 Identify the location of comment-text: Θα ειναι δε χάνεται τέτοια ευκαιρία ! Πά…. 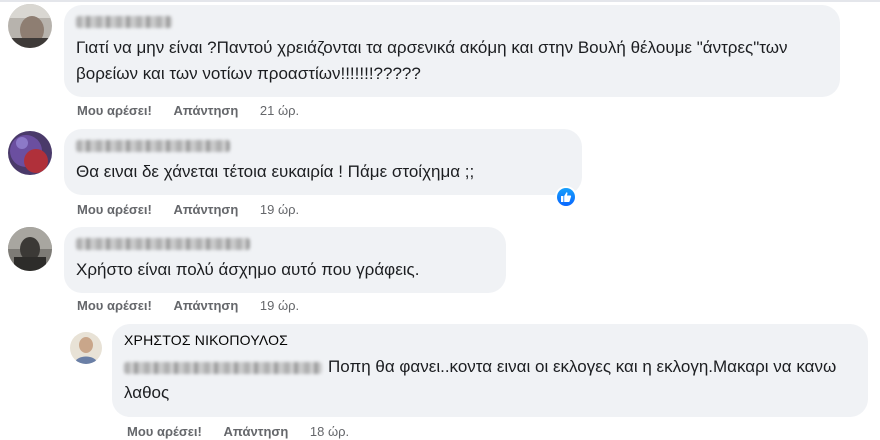
(275, 171).